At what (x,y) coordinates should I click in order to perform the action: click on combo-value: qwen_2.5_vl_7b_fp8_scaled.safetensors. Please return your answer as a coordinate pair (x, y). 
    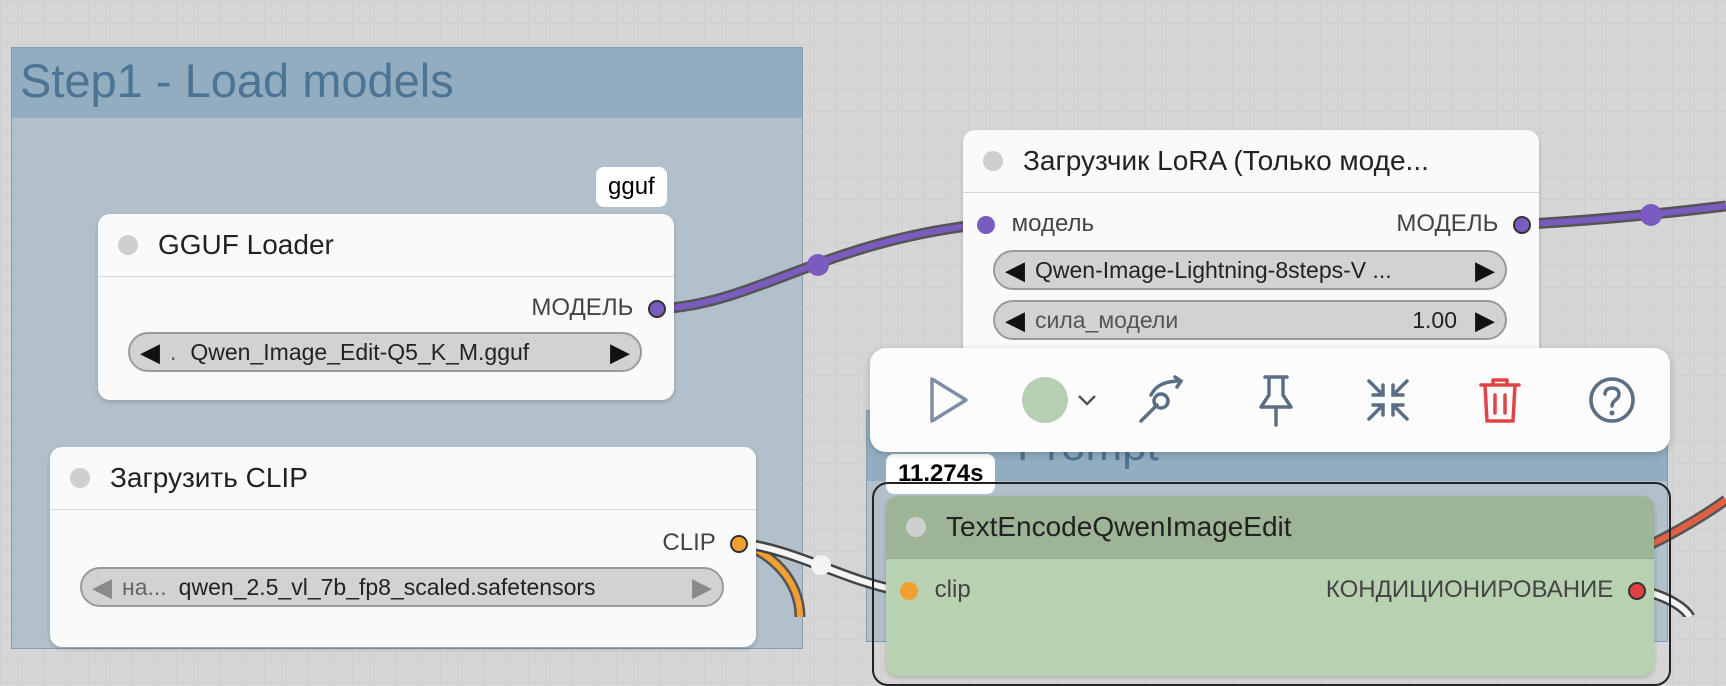
    Looking at the image, I should click on (387, 586).